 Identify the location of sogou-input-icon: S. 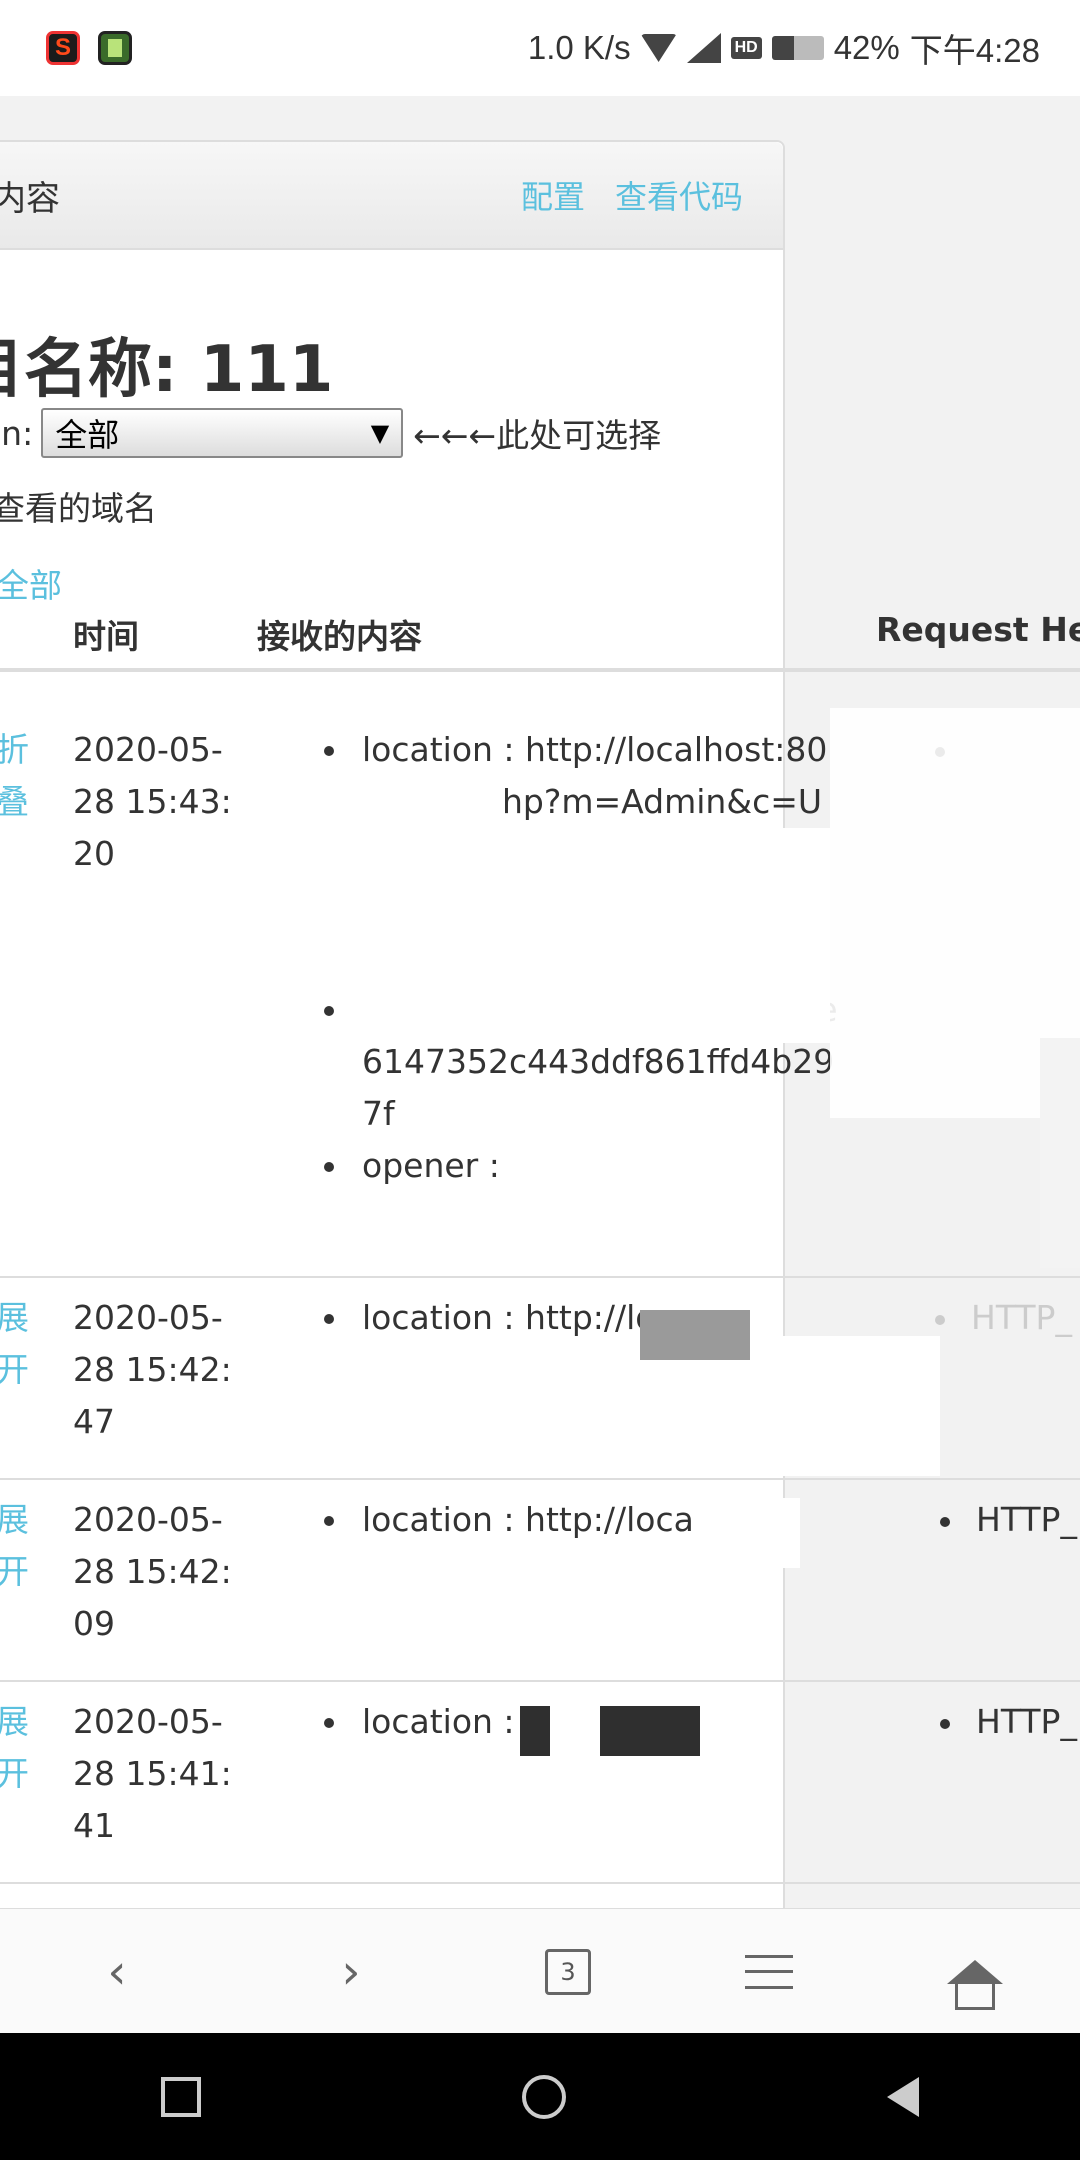
(63, 48).